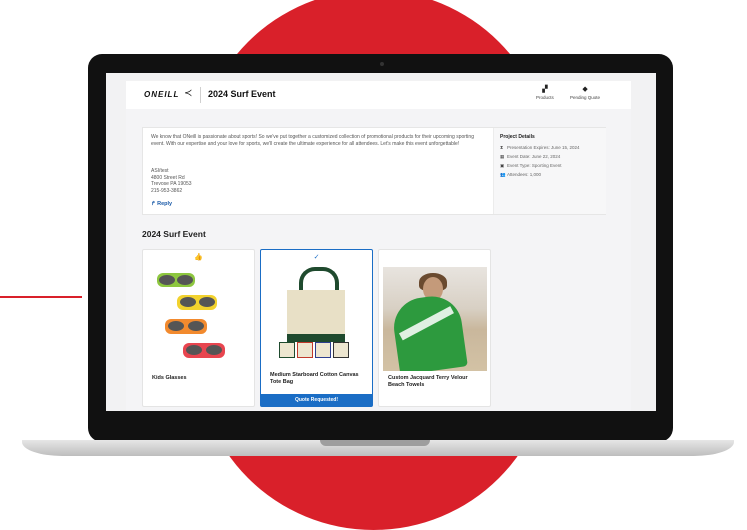 This screenshot has height=530, width=747. I want to click on product-card-kids-glasses: 👍 Kids Glasses, so click(198, 328).